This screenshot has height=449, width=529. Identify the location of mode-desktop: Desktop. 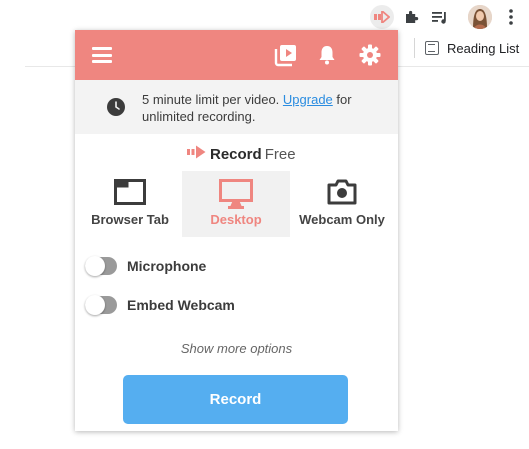
(236, 204).